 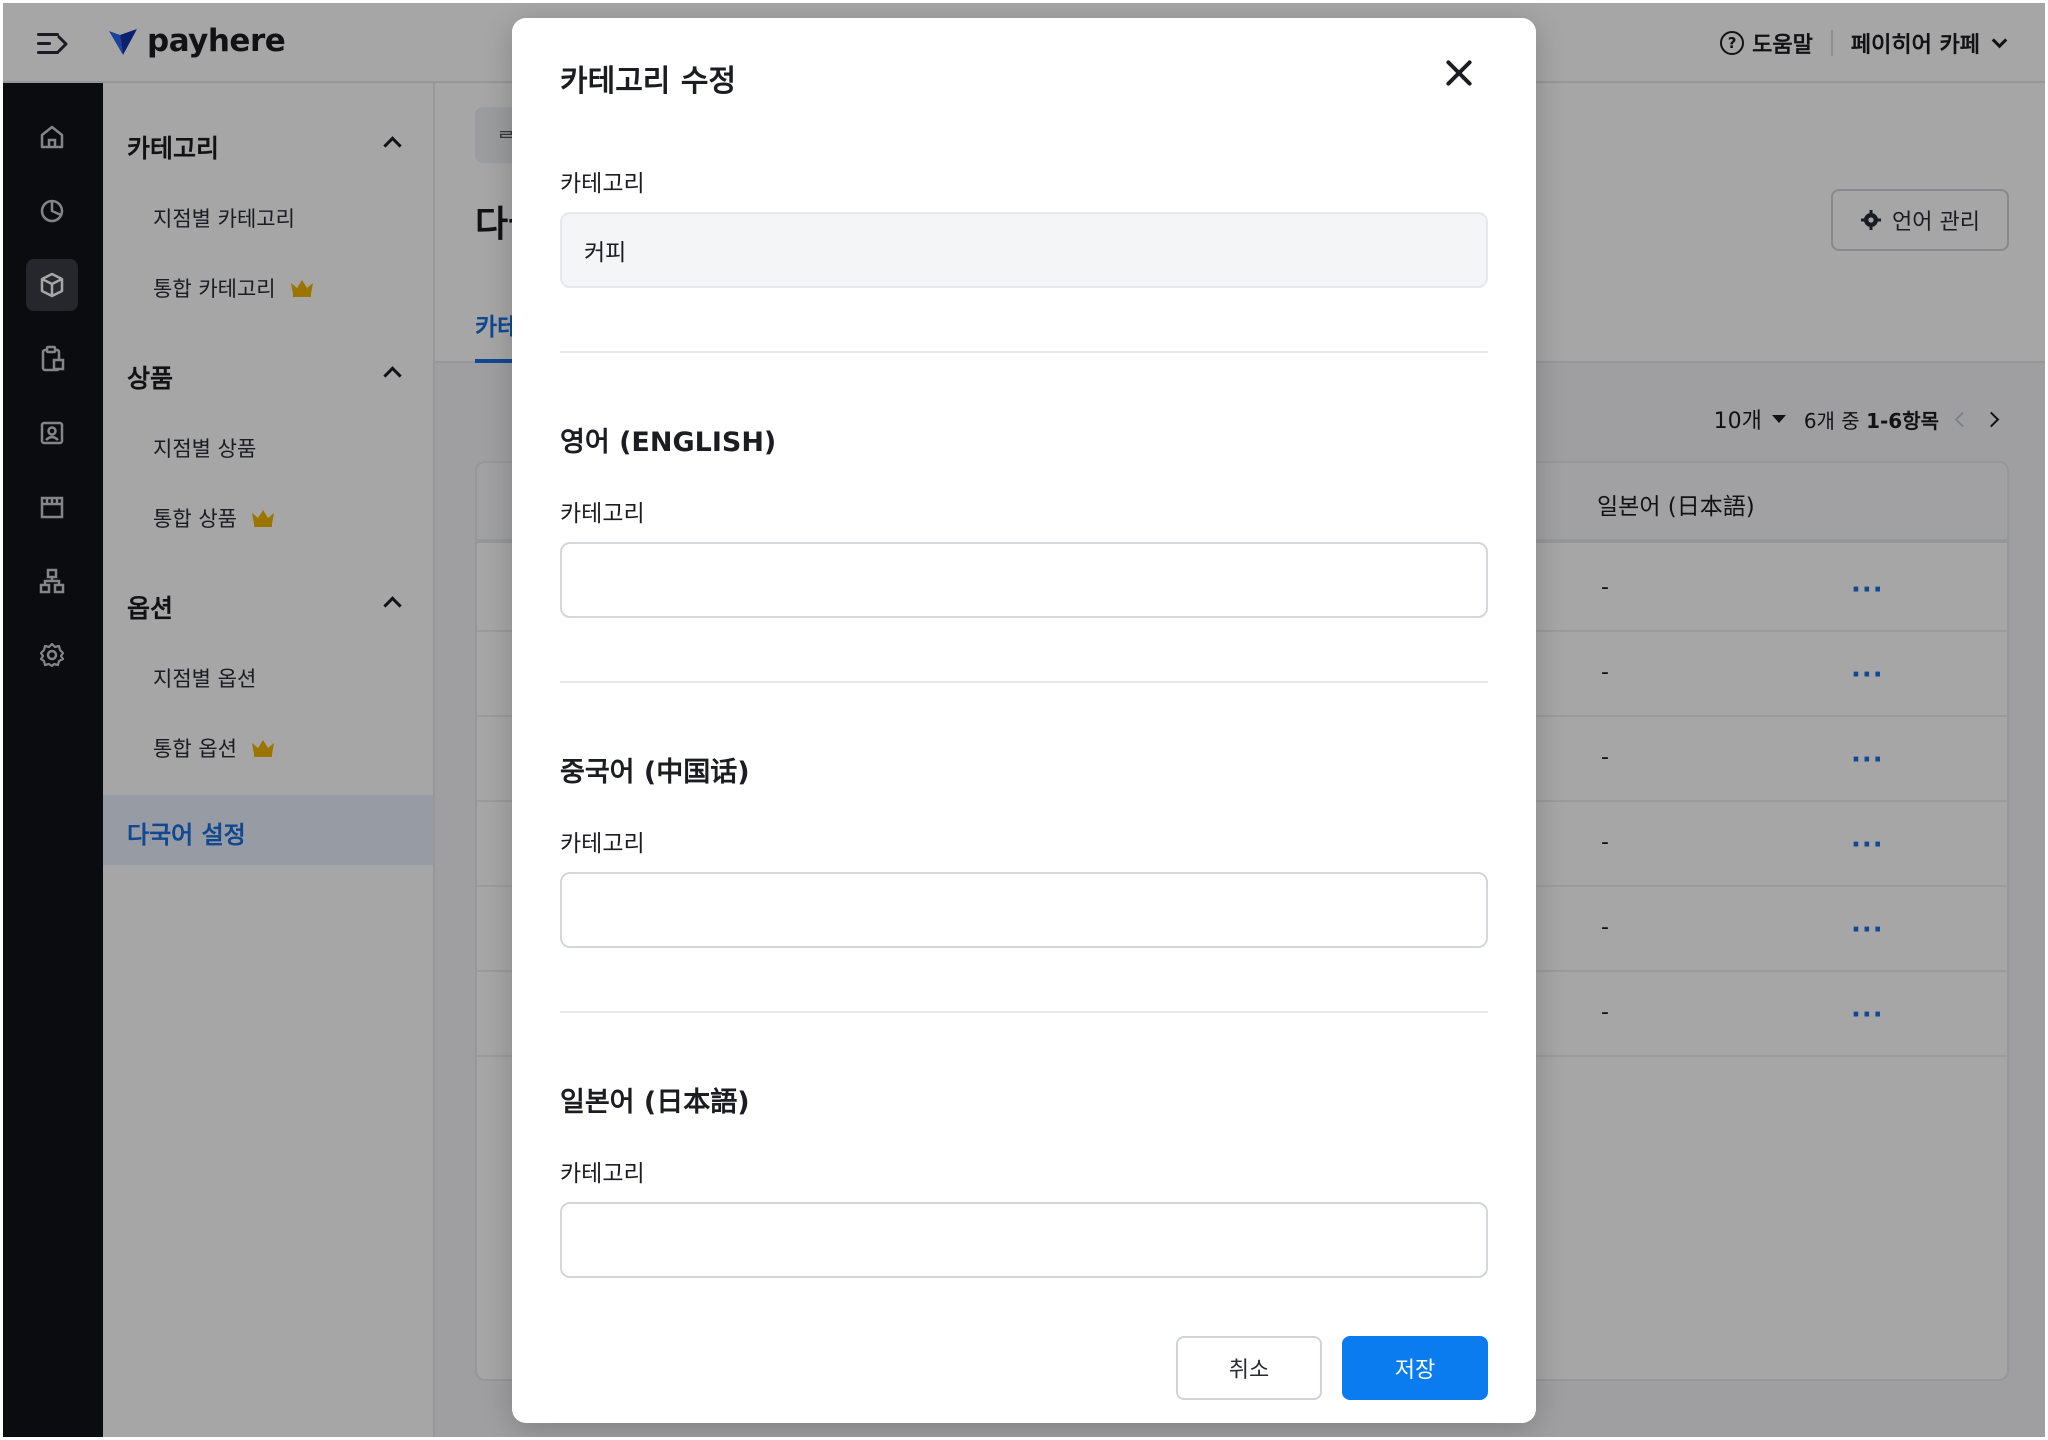 I want to click on japanese-category-label: 카테고리, so click(x=602, y=1174).